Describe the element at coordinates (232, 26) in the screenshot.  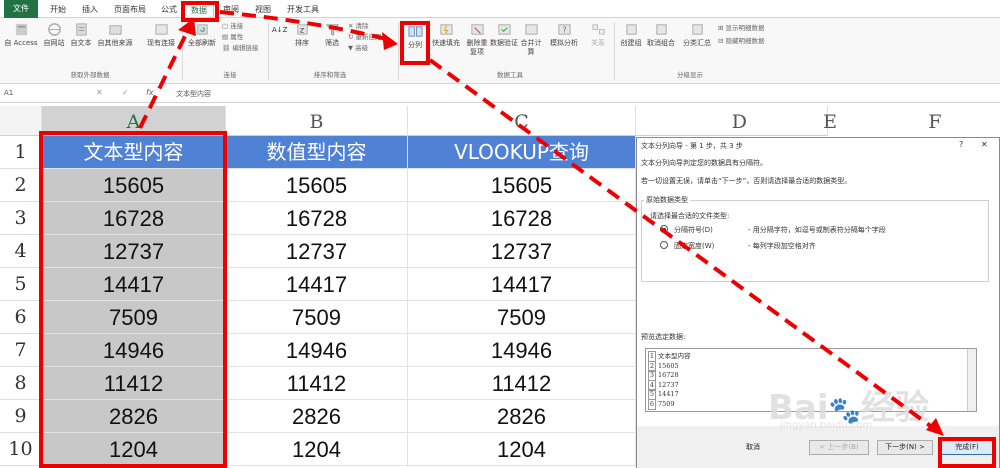
I see `connections-link: ▢ 连接` at that location.